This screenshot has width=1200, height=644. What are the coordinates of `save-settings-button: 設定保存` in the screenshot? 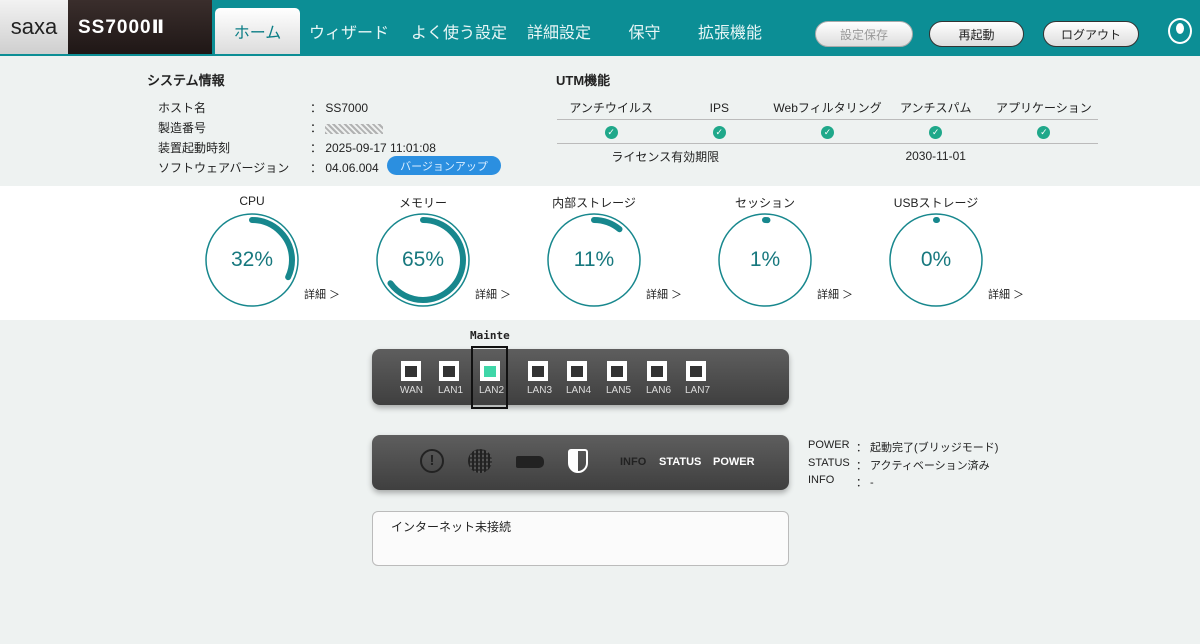 It's located at (864, 34).